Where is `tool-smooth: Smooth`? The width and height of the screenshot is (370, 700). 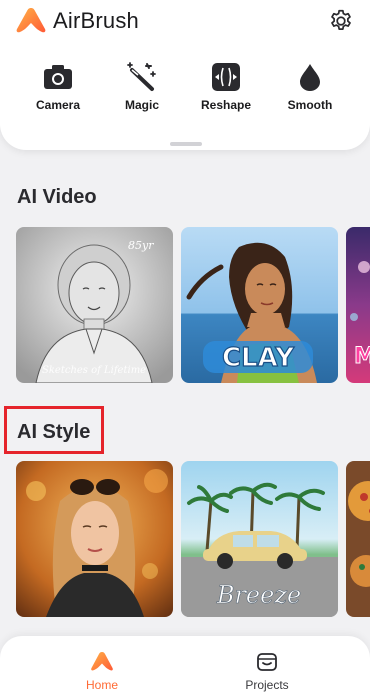 tool-smooth: Smooth is located at coordinates (310, 90).